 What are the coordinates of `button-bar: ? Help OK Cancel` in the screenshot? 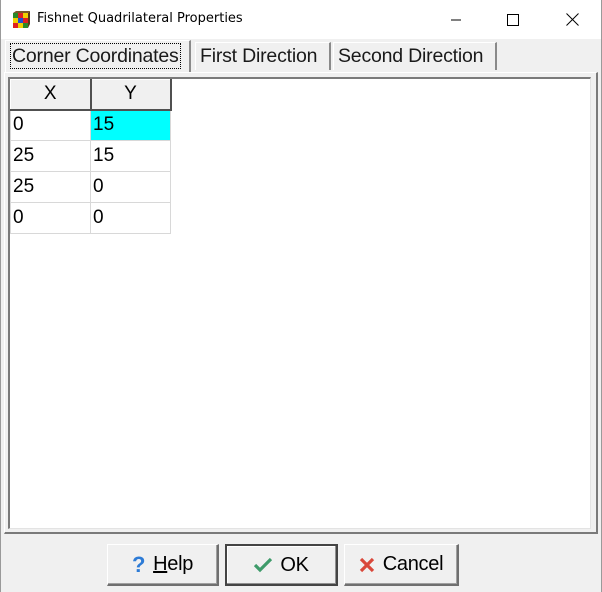 It's located at (301, 564).